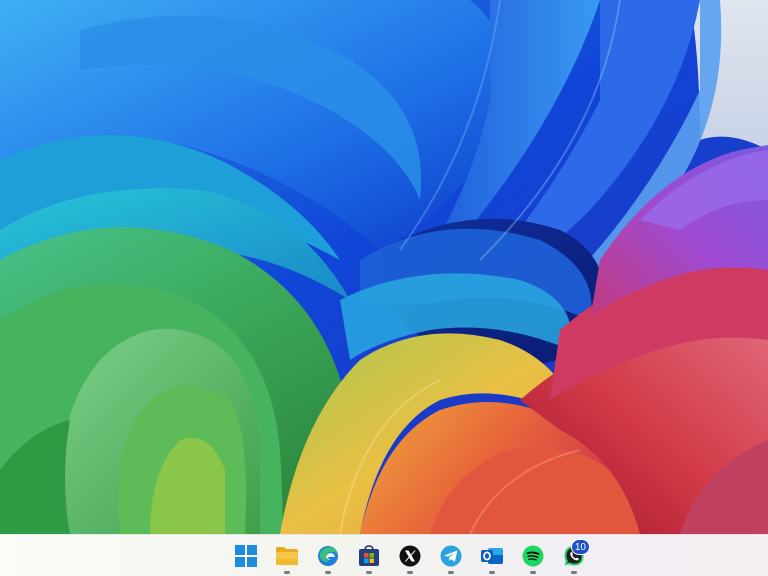 The image size is (768, 576). I want to click on start-button, so click(246, 556).